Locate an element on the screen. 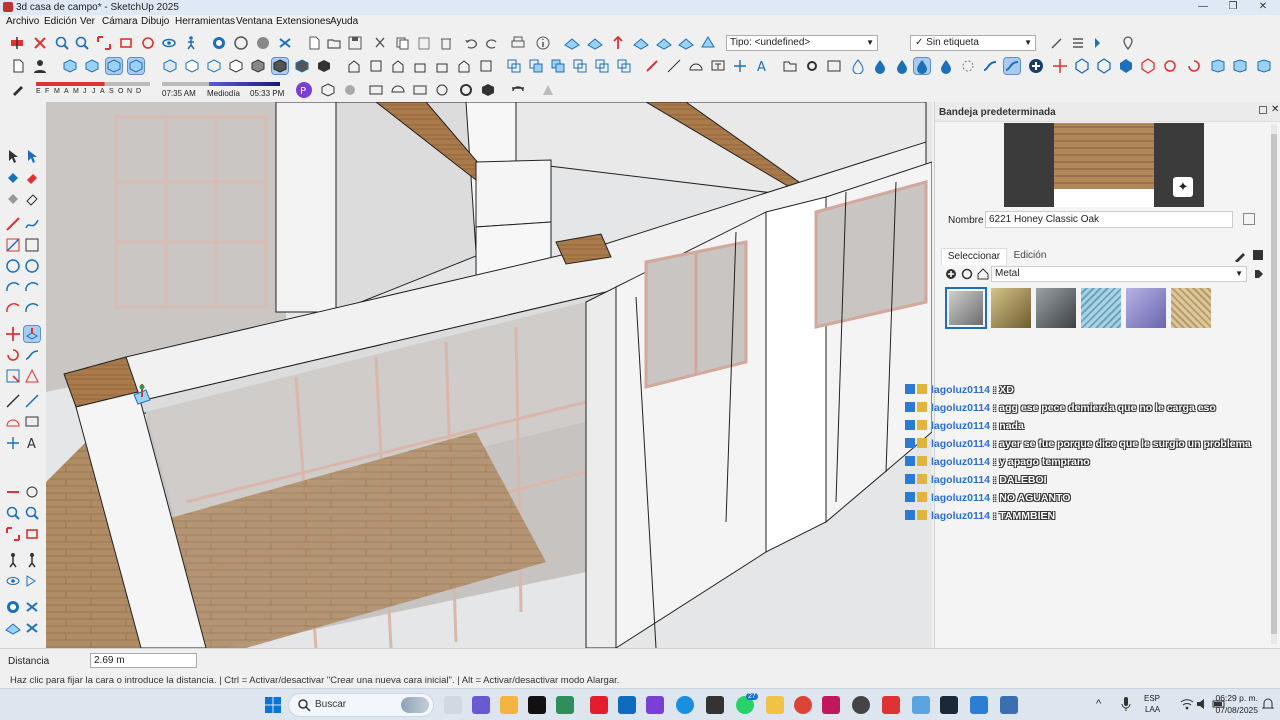 This screenshot has height=720, width=1280. wifi-icon is located at coordinates (1187, 704).